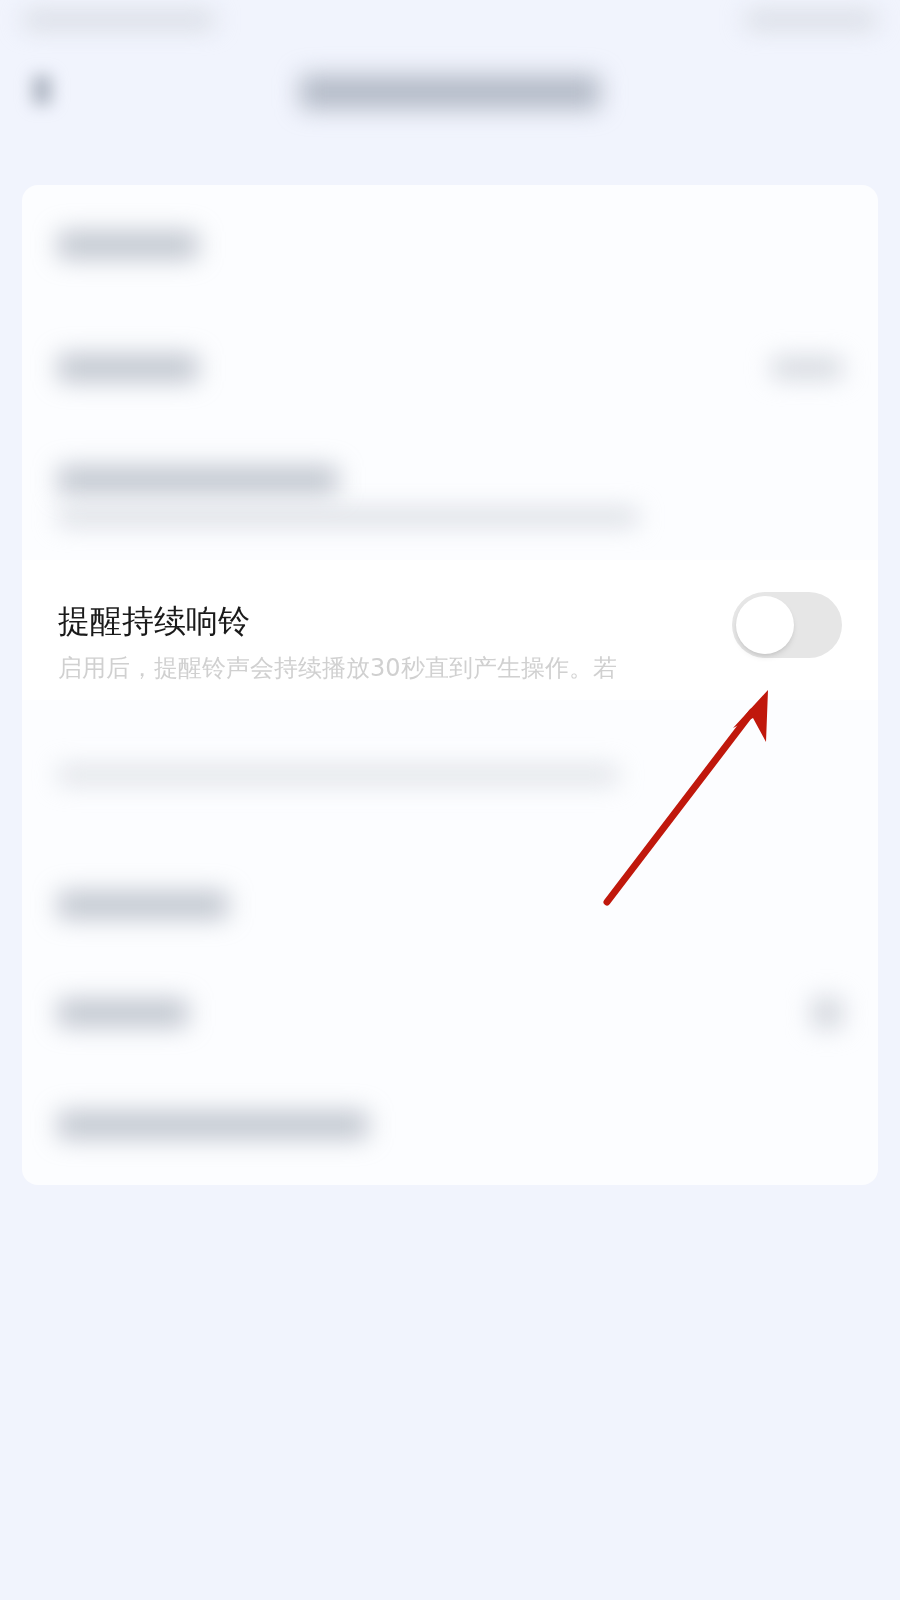 The width and height of the screenshot is (900, 1600). What do you see at coordinates (42, 90) in the screenshot?
I see `blurred-back` at bounding box center [42, 90].